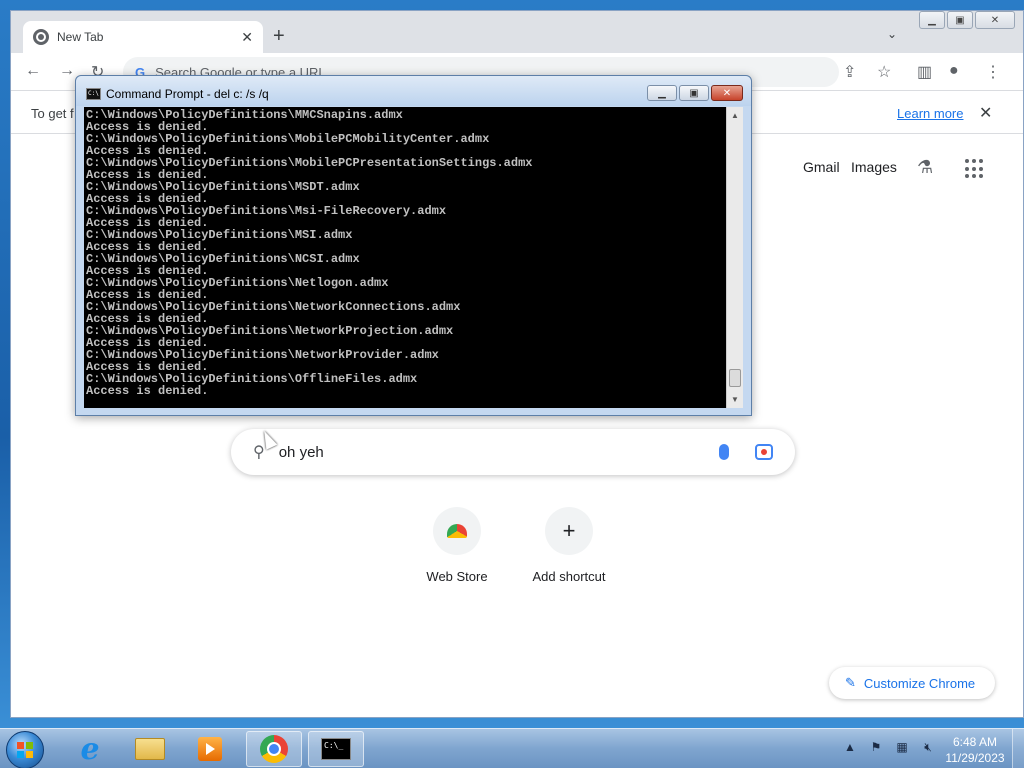 The width and height of the screenshot is (1024, 768). Describe the element at coordinates (80, 37) in the screenshot. I see `tab-title: New Tab` at that location.